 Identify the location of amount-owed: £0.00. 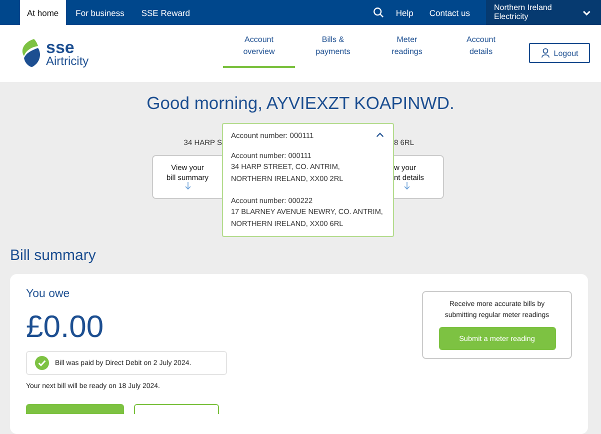
(65, 327).